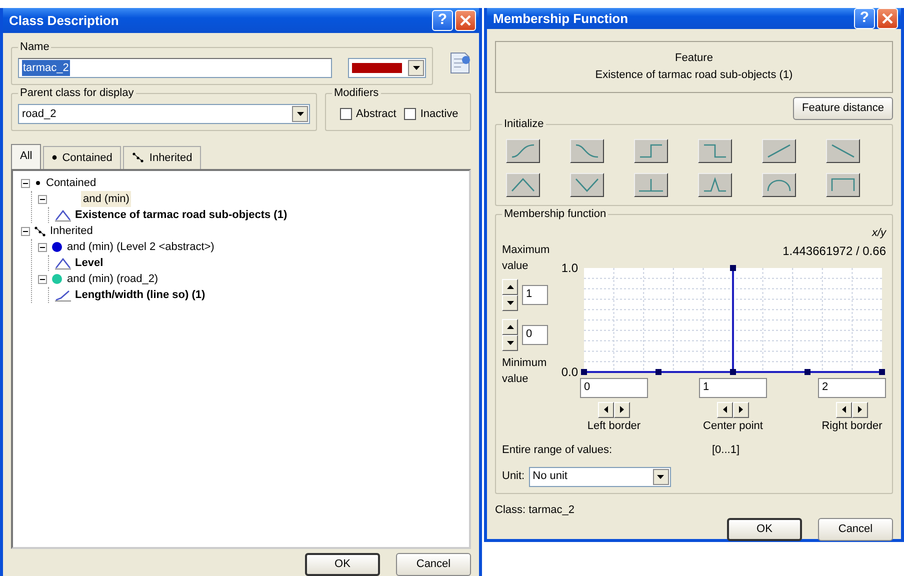  What do you see at coordinates (368, 114) in the screenshot?
I see `checkbox: Abstract` at bounding box center [368, 114].